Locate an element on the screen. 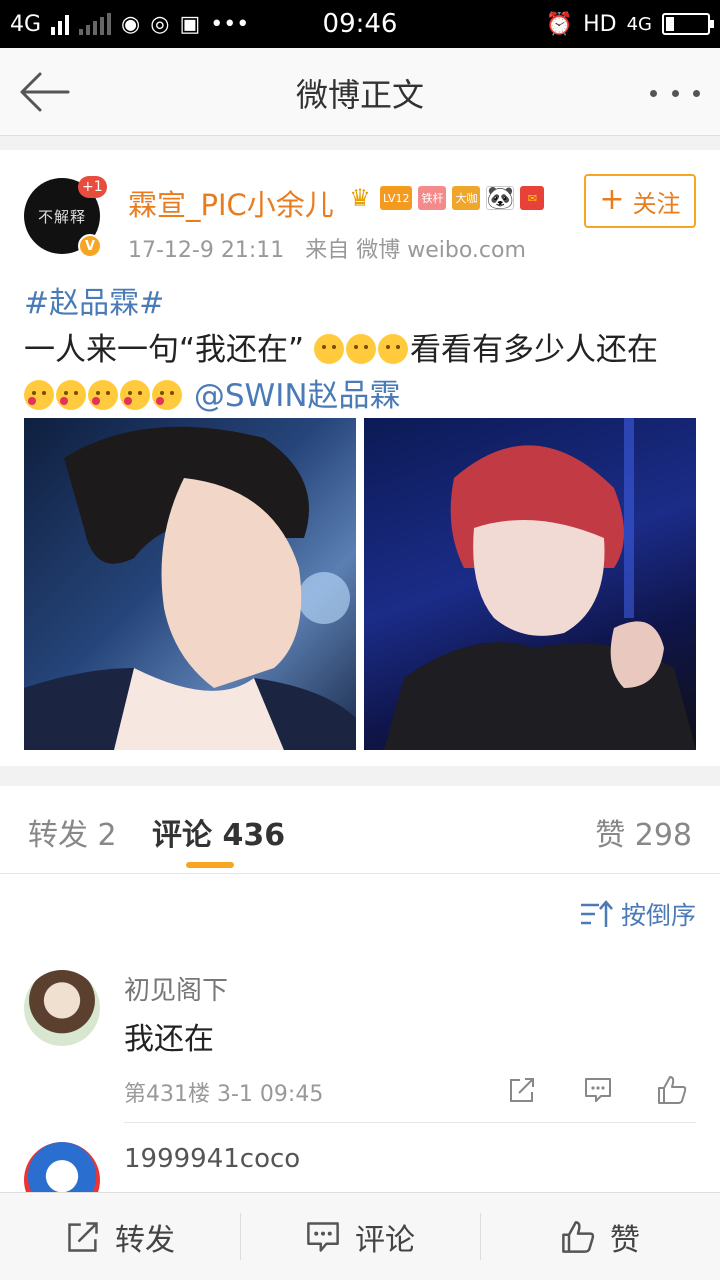 Image resolution: width=720 pixels, height=1280 pixels. post-source: 来自 微博 weibo.com is located at coordinates (415, 250).